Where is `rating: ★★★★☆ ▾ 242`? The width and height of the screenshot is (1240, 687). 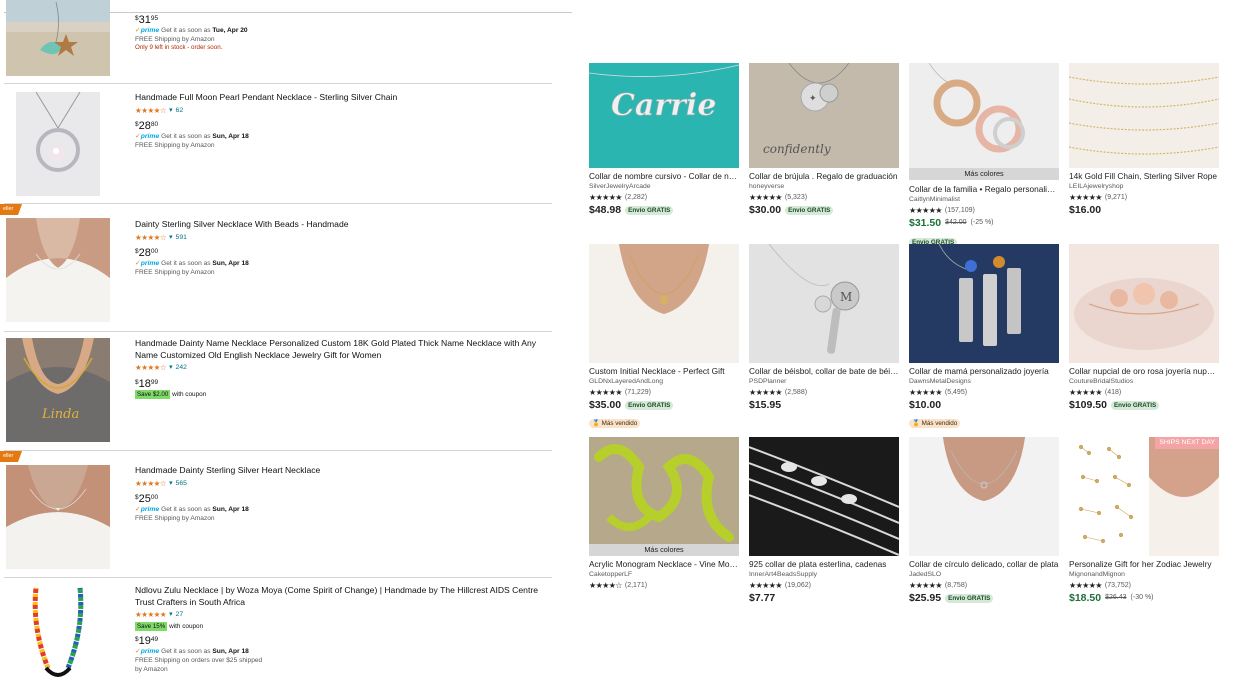 rating: ★★★★☆ ▾ 242 is located at coordinates (340, 368).